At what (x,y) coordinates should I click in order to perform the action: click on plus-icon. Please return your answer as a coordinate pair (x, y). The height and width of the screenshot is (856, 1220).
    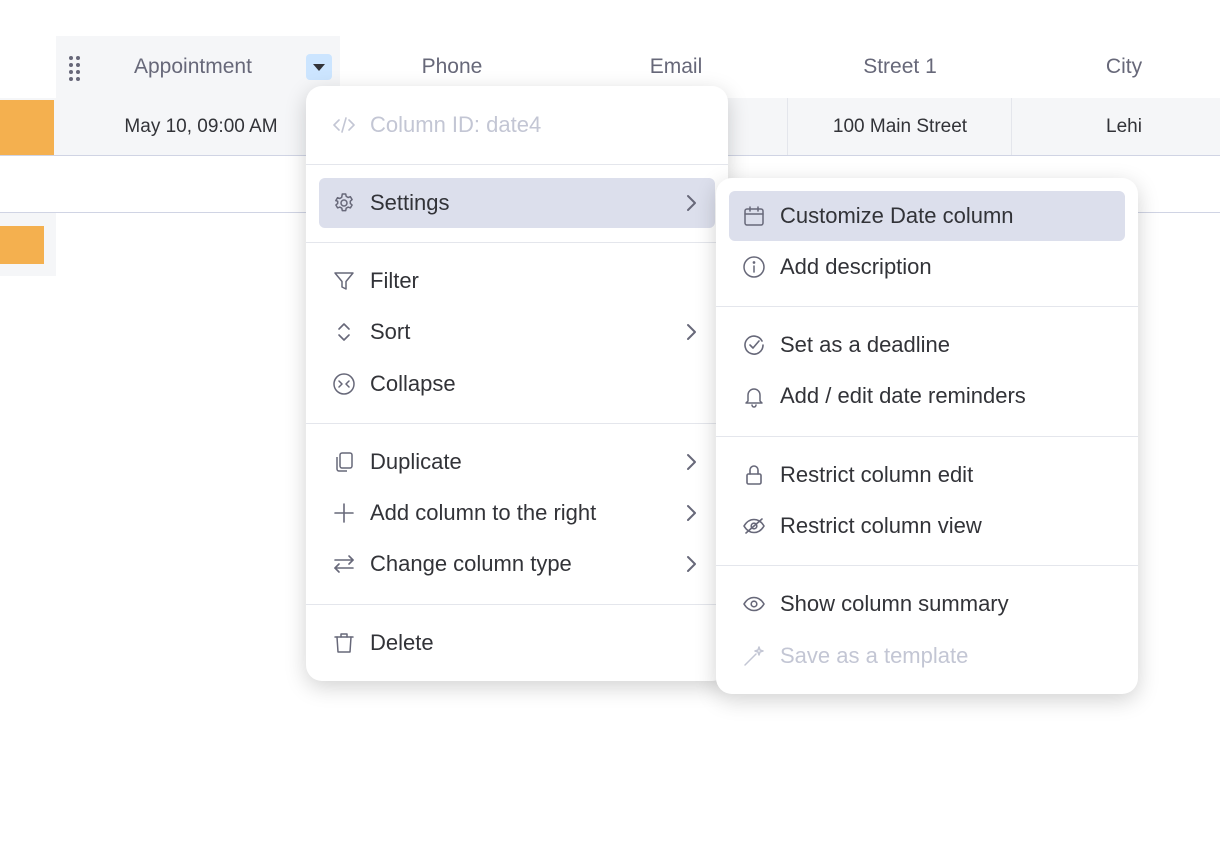
    Looking at the image, I should click on (344, 513).